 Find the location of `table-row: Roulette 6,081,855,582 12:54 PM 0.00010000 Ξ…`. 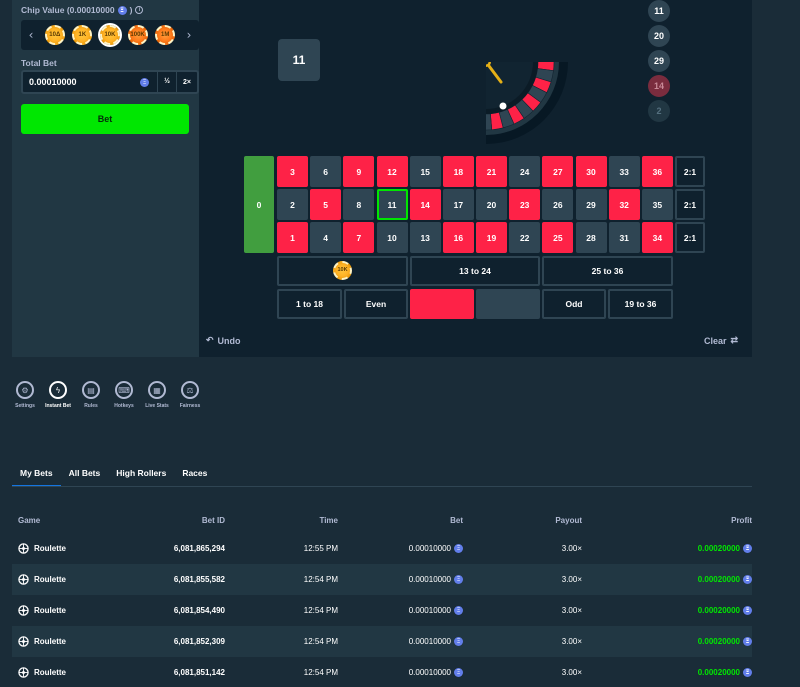

table-row: Roulette 6,081,855,582 12:54 PM 0.00010000 Ξ… is located at coordinates (382, 579).